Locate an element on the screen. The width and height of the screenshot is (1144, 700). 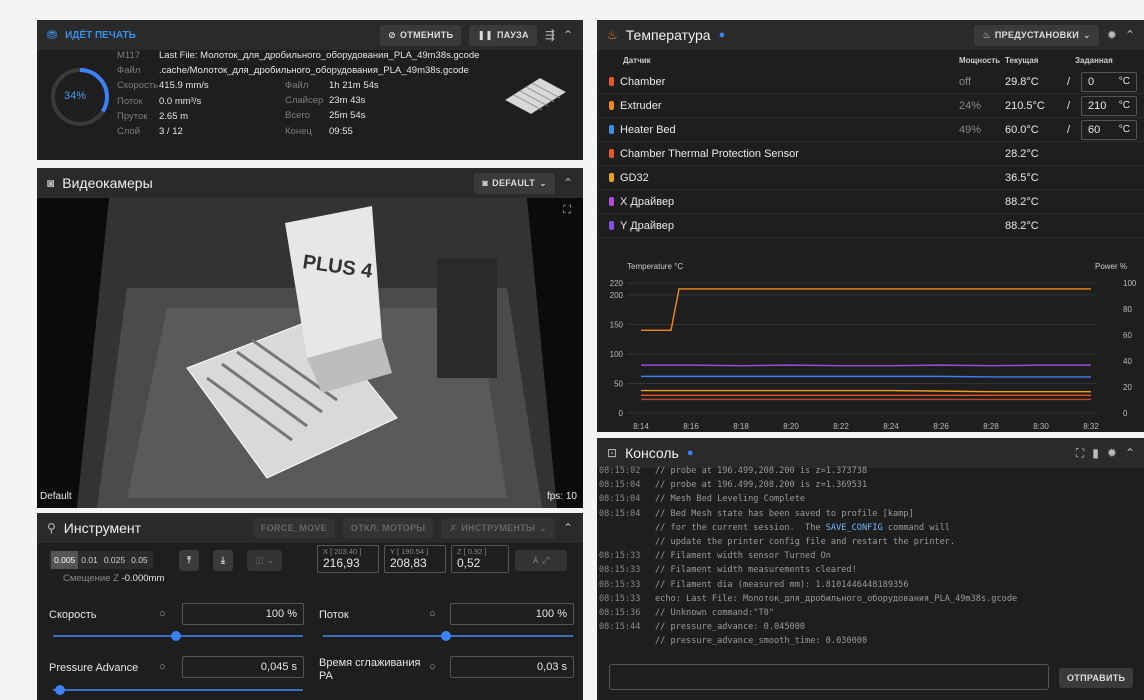
speed-slider is located at coordinates (178, 636).